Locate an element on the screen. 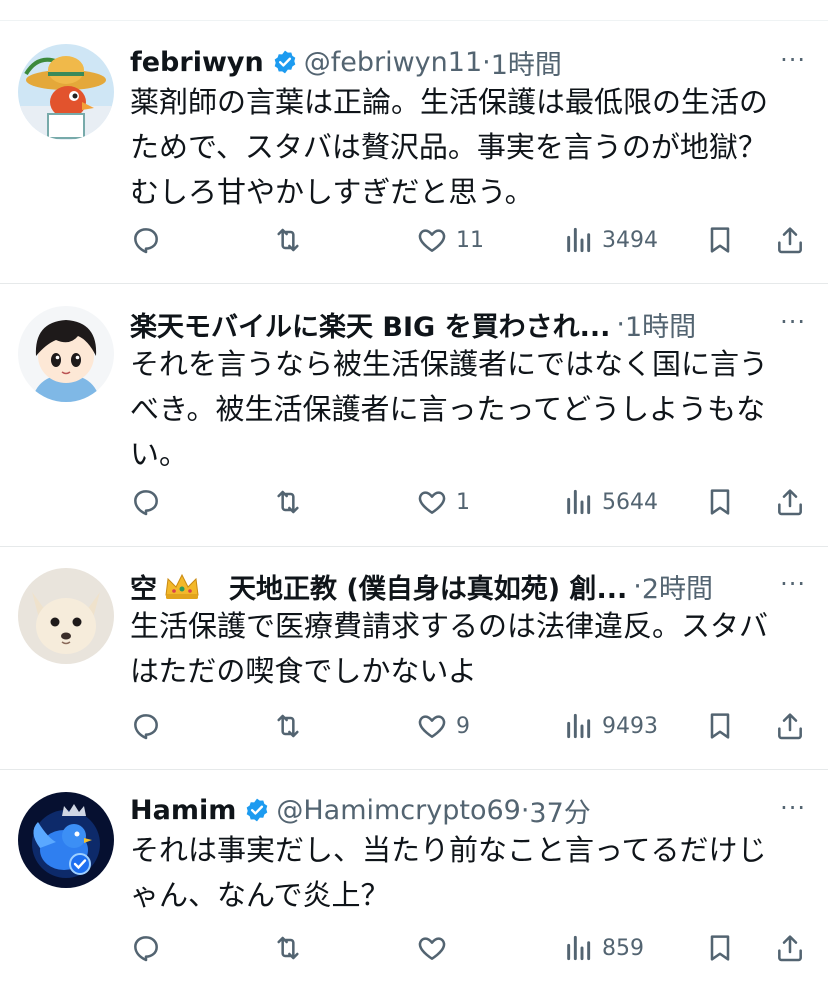 This screenshot has height=981, width=828. author-name-prefix: 空 is located at coordinates (143, 586).